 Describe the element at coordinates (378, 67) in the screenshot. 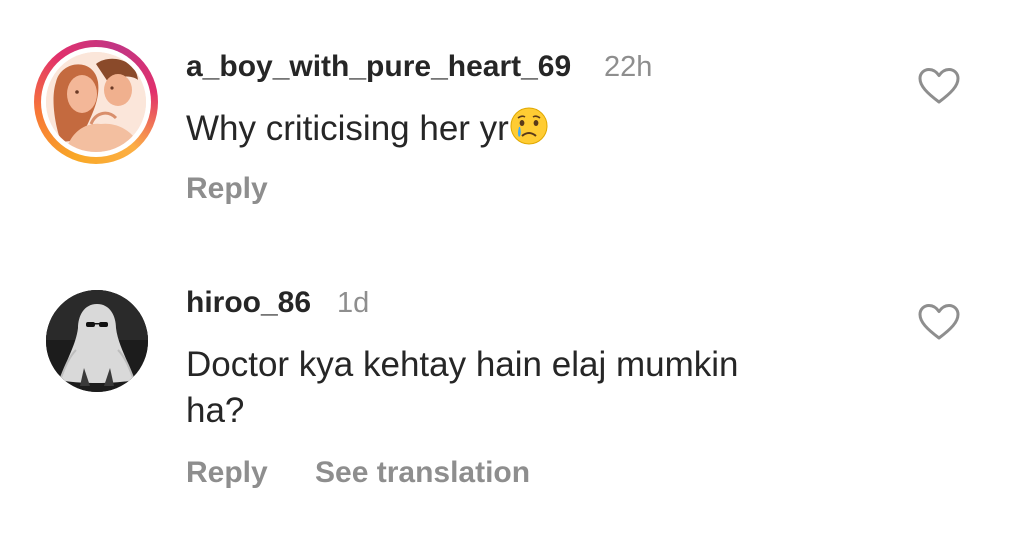

I see `comment-username: a_boy_with_pure_heart_69` at that location.